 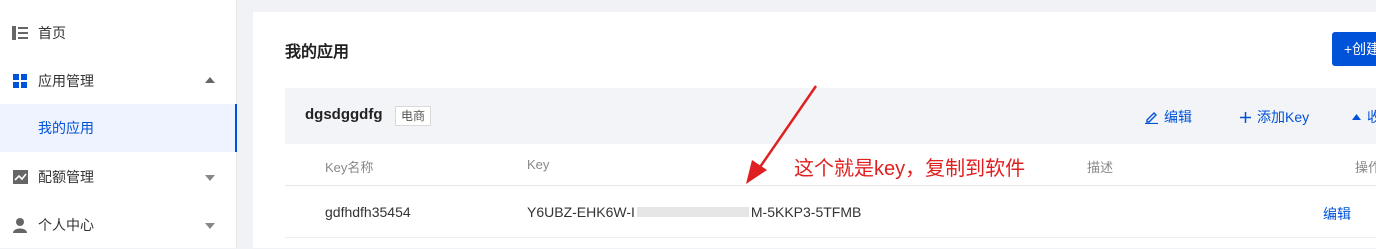 I want to click on edit-key-button: 编辑, so click(x=1337, y=214).